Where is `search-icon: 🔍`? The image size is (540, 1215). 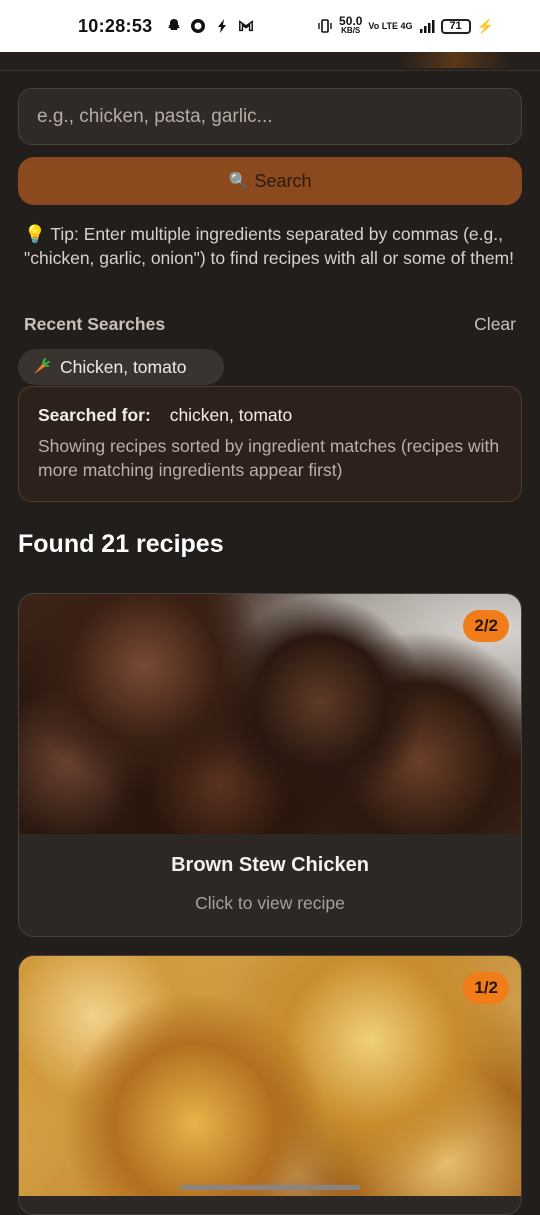 search-icon: 🔍 is located at coordinates (238, 181).